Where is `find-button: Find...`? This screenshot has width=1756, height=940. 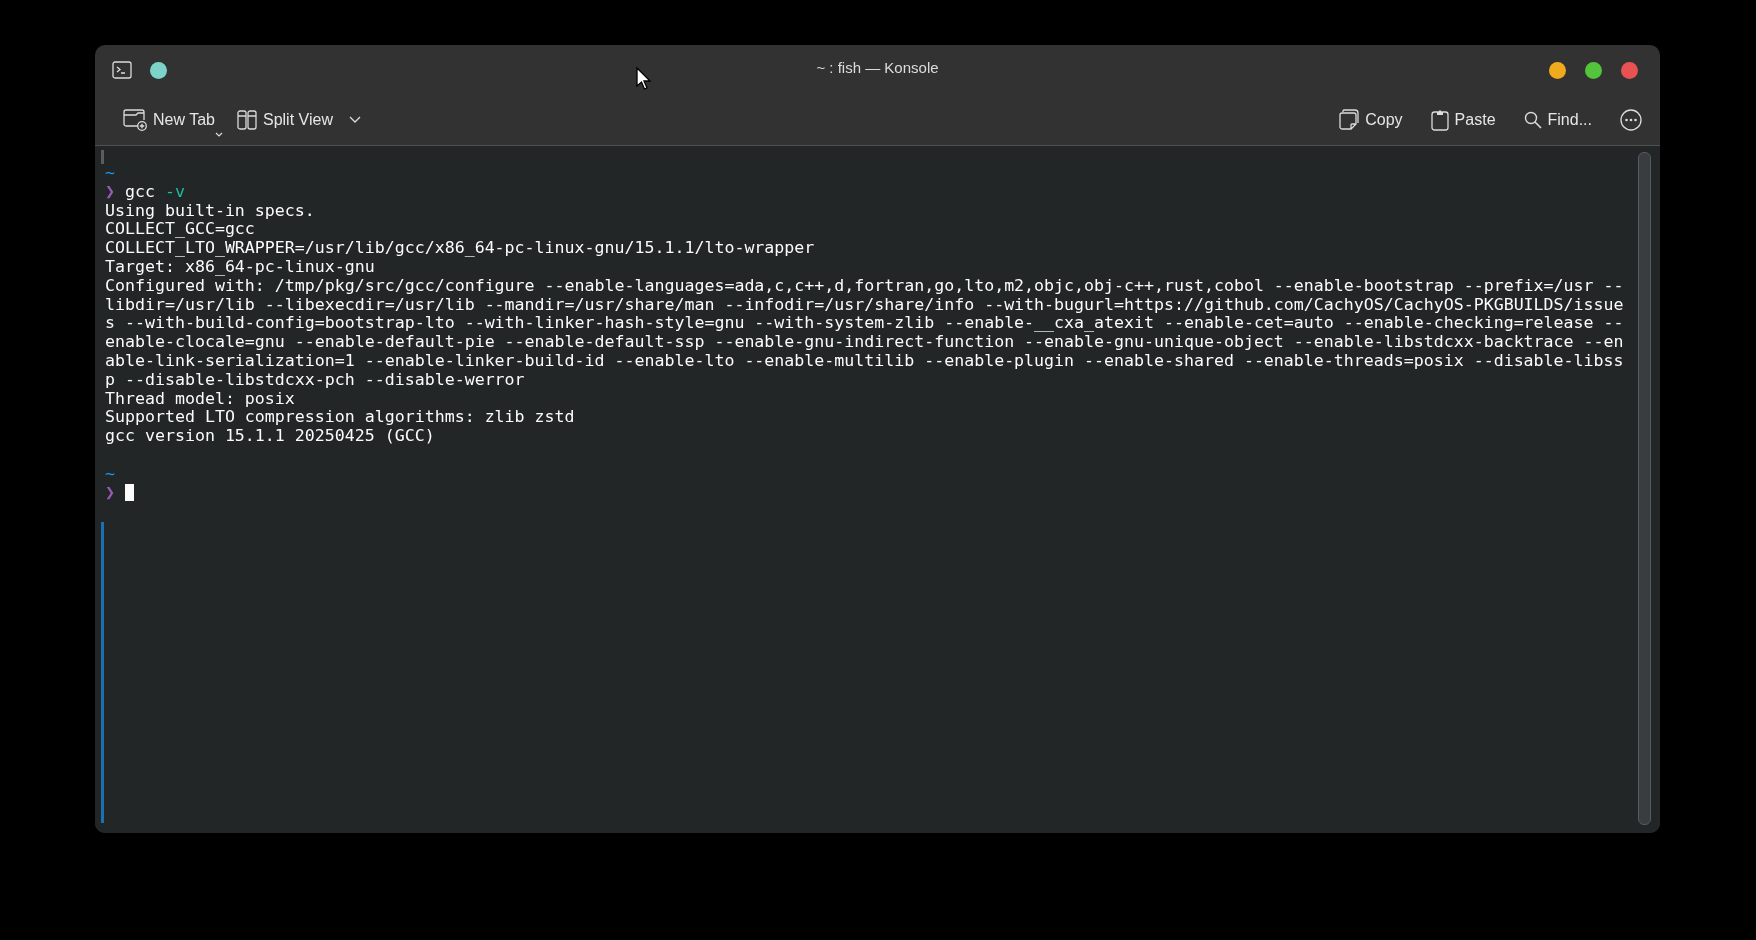 find-button: Find... is located at coordinates (1557, 120).